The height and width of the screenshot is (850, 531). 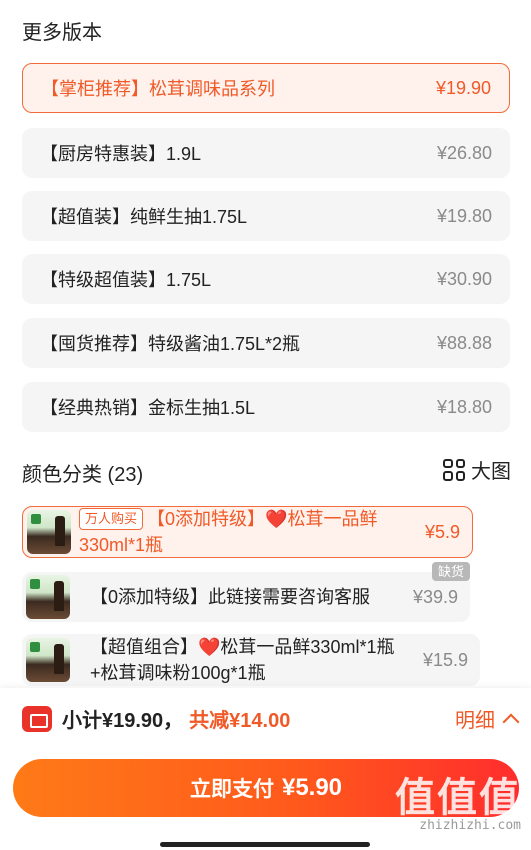 I want to click on pay-label: 立即支付, so click(x=231, y=789).